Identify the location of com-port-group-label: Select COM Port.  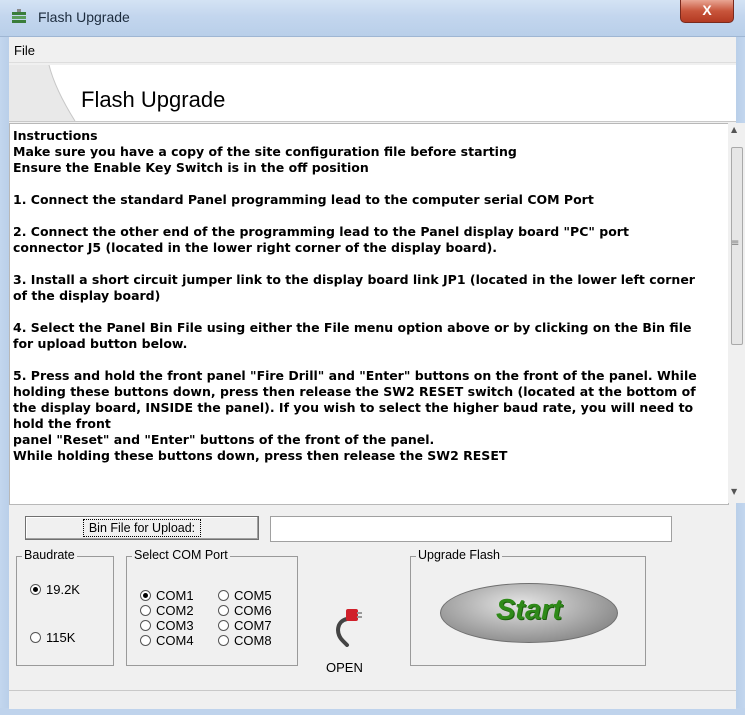
(181, 555).